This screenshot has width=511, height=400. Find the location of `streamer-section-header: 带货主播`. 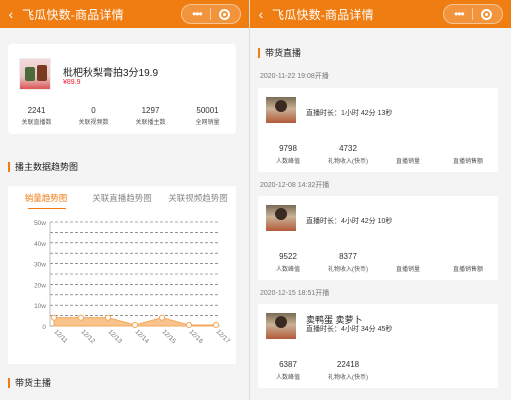

streamer-section-header: 带货主播 is located at coordinates (29, 382).